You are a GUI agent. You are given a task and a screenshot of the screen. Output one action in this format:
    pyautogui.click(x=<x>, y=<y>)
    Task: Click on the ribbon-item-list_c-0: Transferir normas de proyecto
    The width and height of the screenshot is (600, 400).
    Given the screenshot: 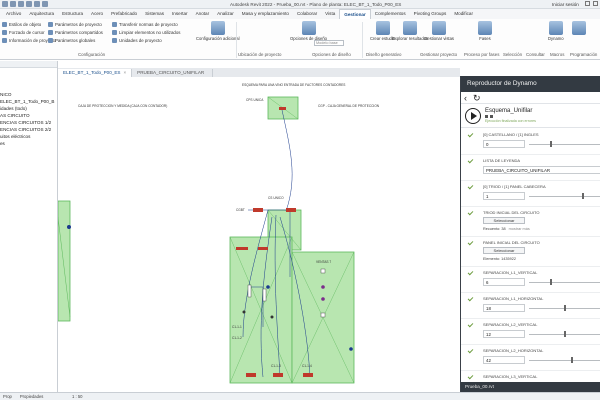 What is the action you would take?
    pyautogui.click(x=146, y=24)
    